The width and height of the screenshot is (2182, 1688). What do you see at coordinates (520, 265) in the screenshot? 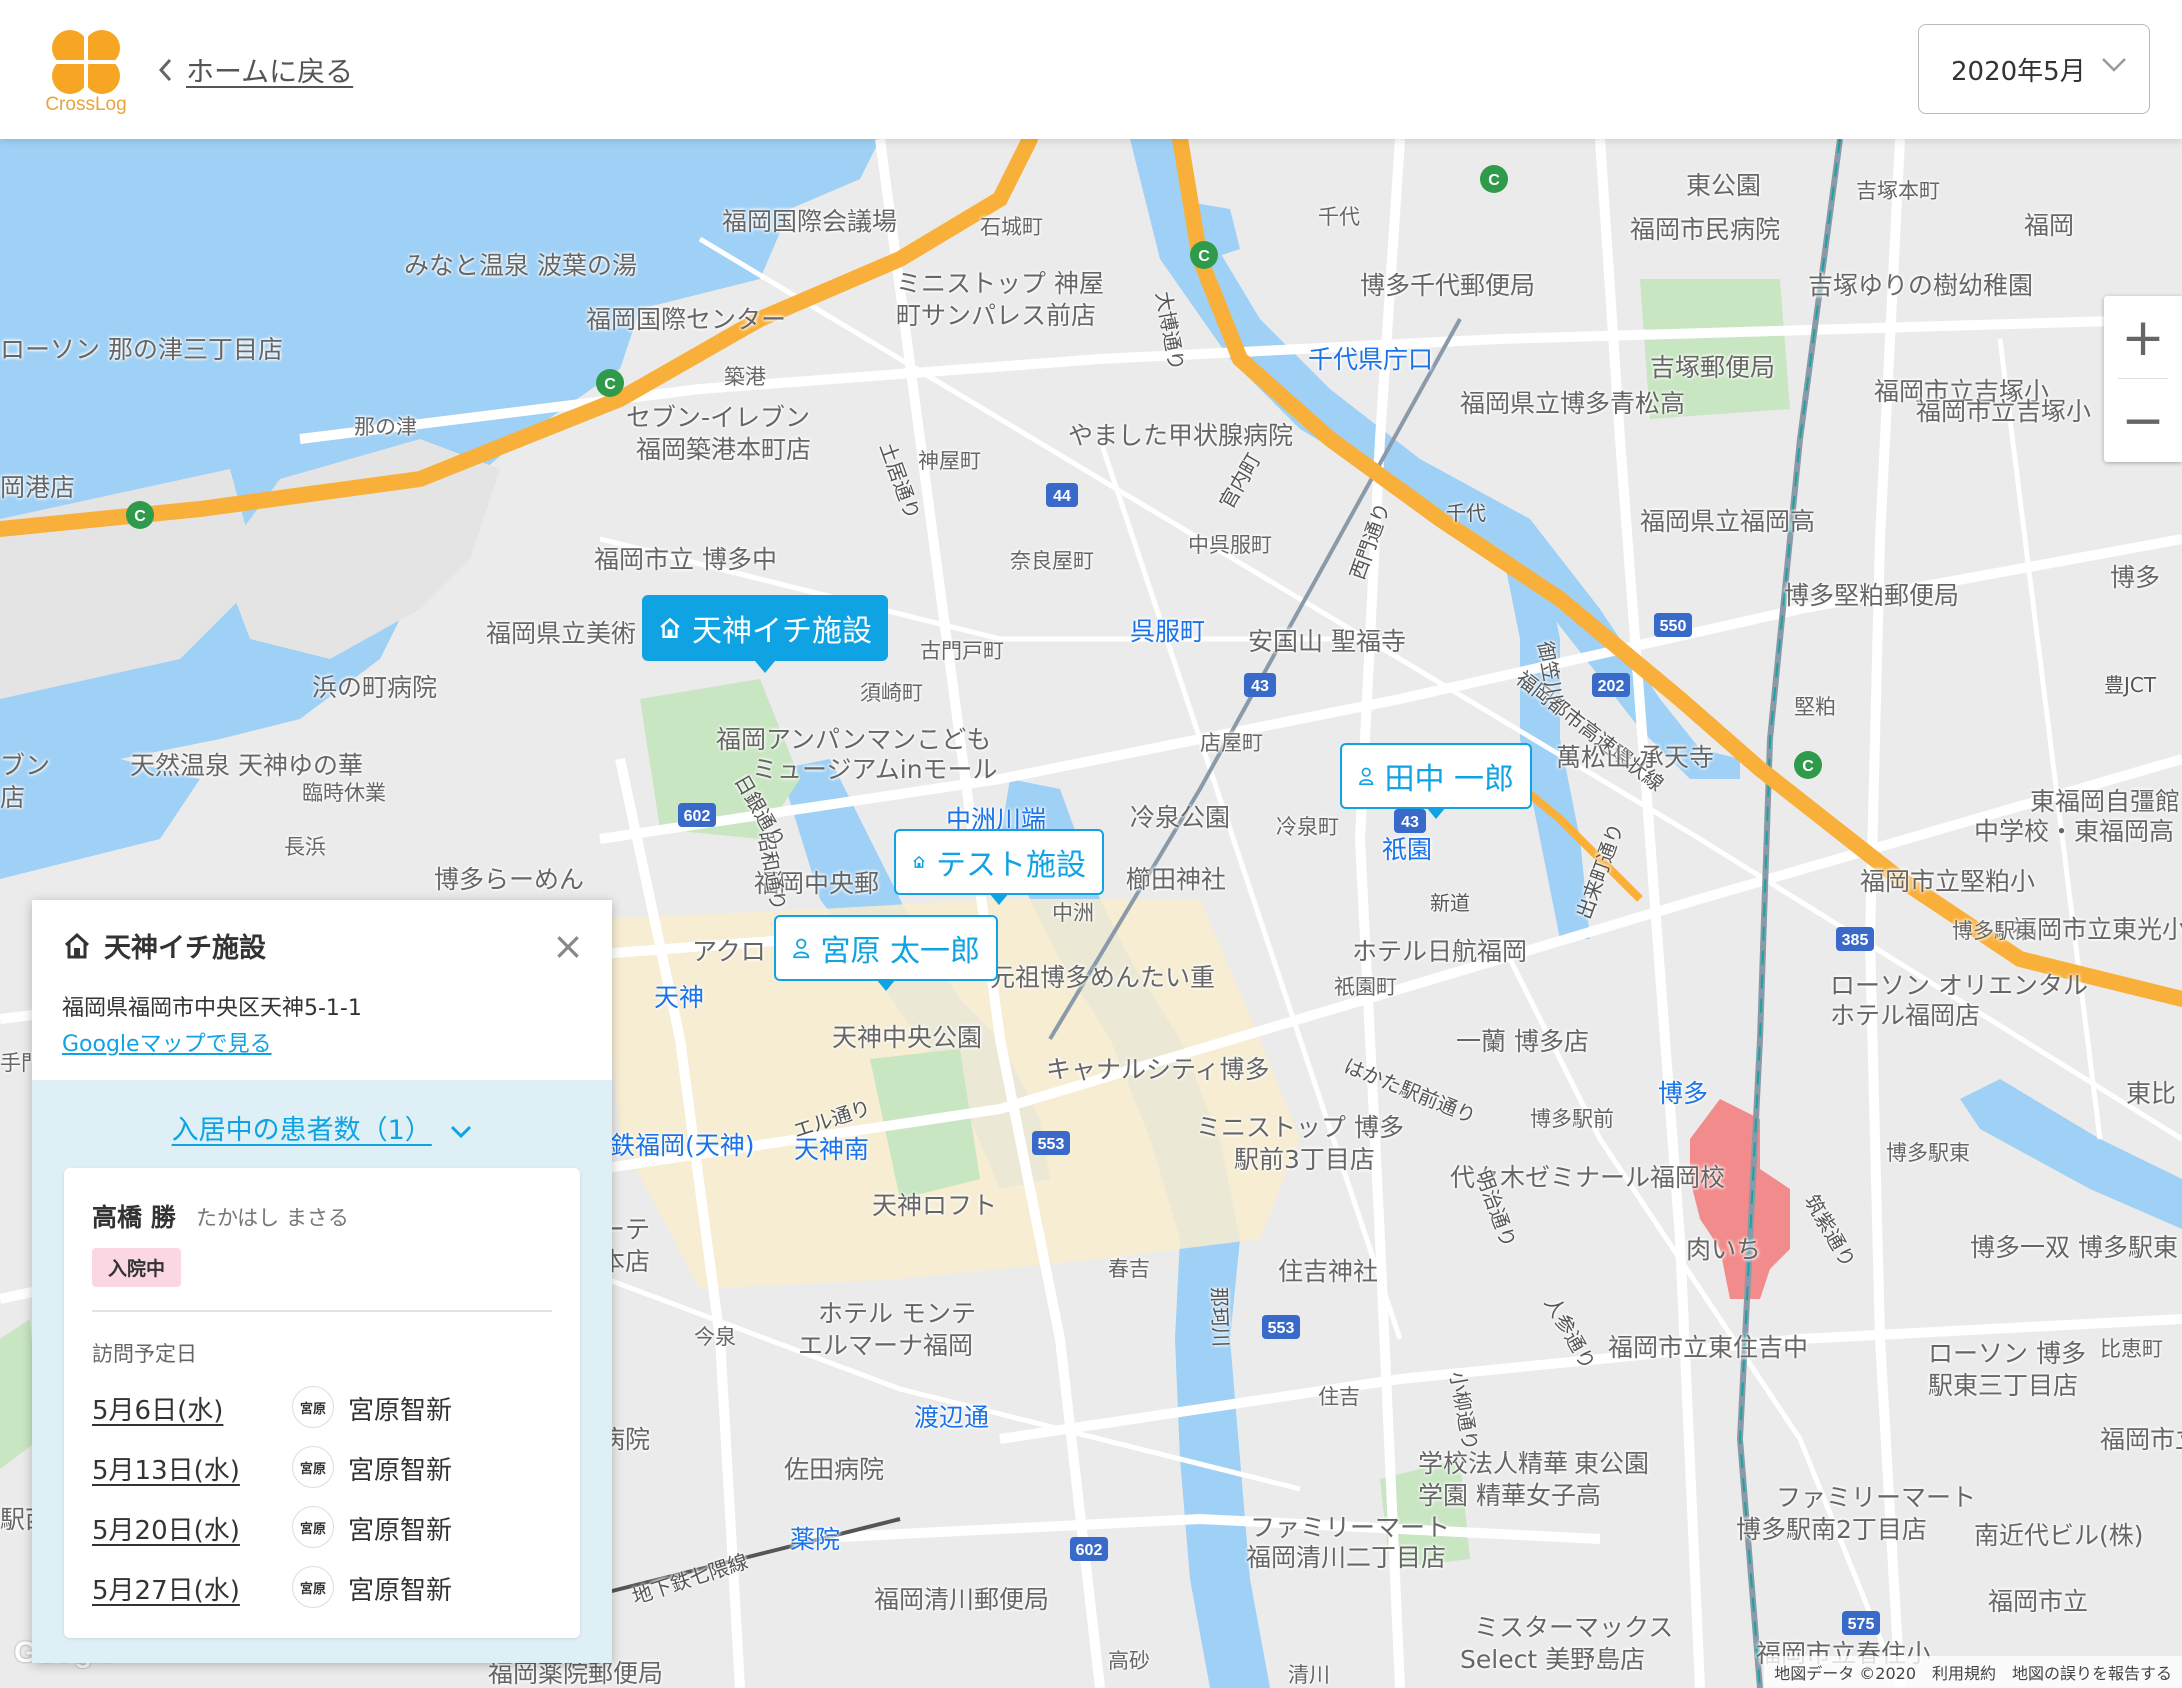
I see `poi-label: みなと温泉 波葉の湯` at bounding box center [520, 265].